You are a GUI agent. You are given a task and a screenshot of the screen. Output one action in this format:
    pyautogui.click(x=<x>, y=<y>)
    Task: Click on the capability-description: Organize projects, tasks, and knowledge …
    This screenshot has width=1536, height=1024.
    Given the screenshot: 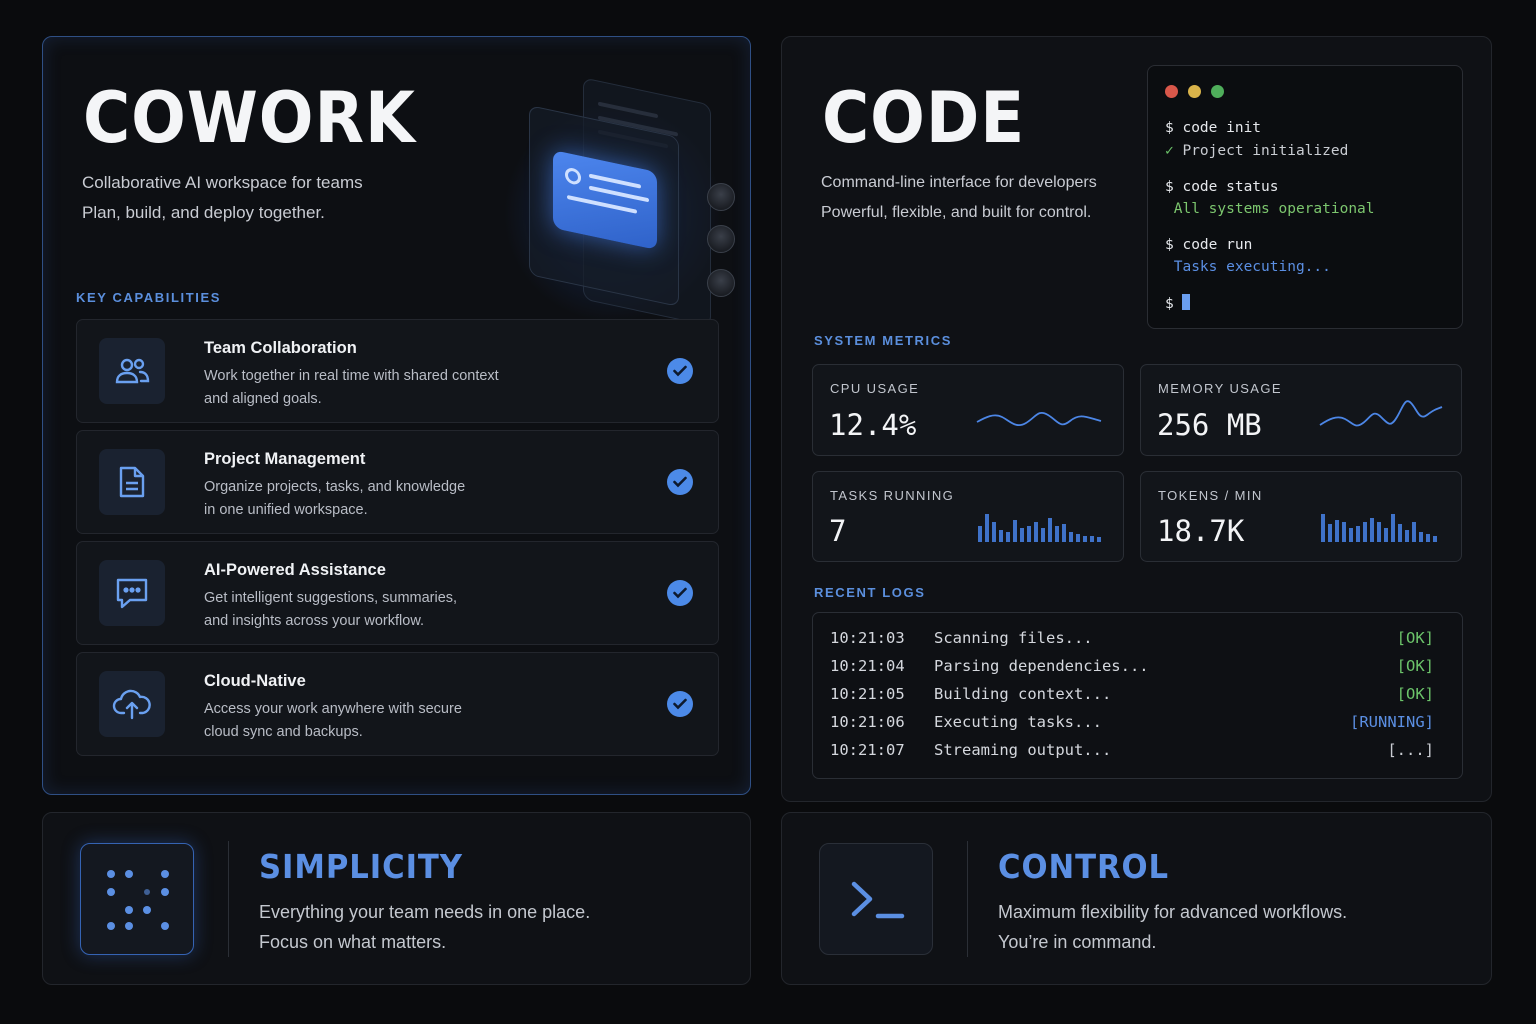 What is the action you would take?
    pyautogui.click(x=379, y=498)
    